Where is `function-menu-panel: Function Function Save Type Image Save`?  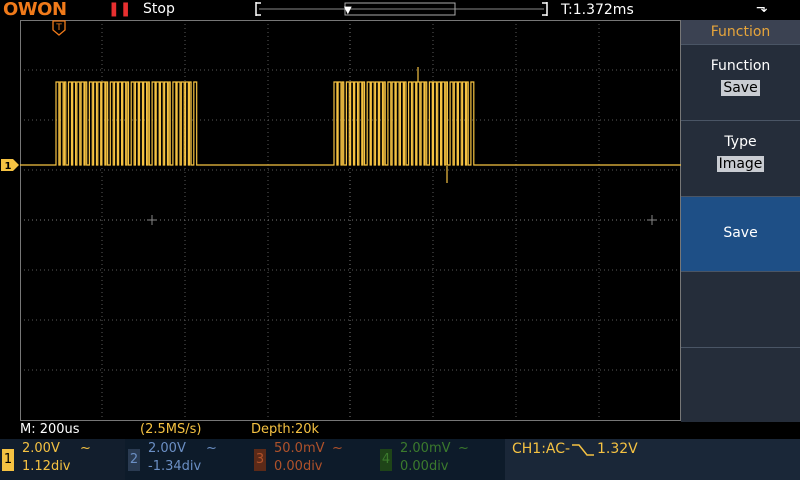
function-menu-panel: Function Function Save Type Image Save is located at coordinates (740, 221).